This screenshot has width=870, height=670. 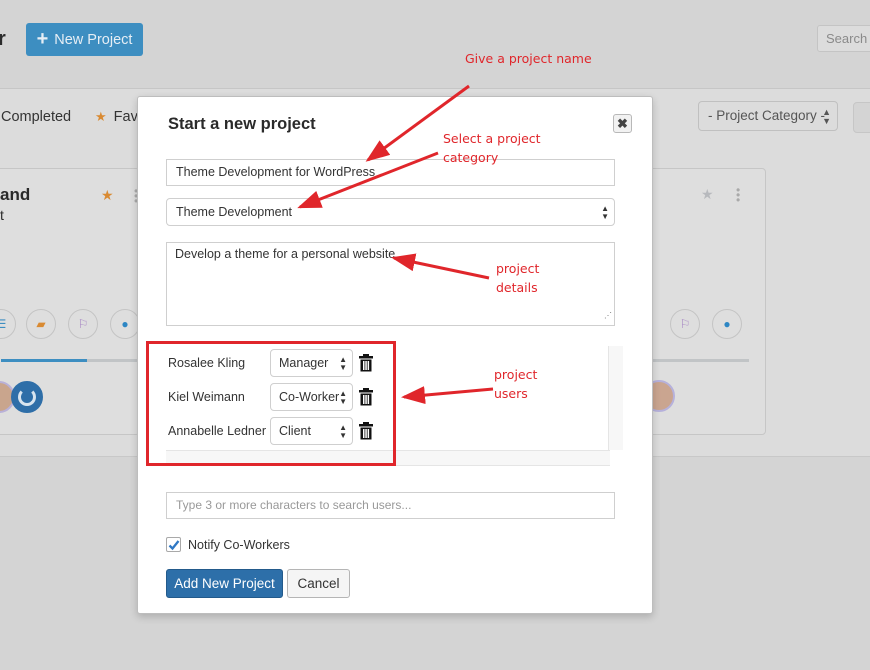 What do you see at coordinates (224, 583) in the screenshot?
I see `add-new-project-button: Add New Project` at bounding box center [224, 583].